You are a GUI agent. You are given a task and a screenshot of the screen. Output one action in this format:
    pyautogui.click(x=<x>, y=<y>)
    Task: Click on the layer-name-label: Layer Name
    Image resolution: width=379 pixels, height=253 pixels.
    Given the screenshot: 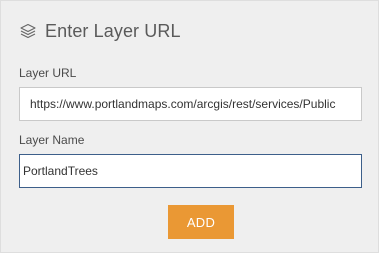 What is the action you would take?
    pyautogui.click(x=52, y=140)
    